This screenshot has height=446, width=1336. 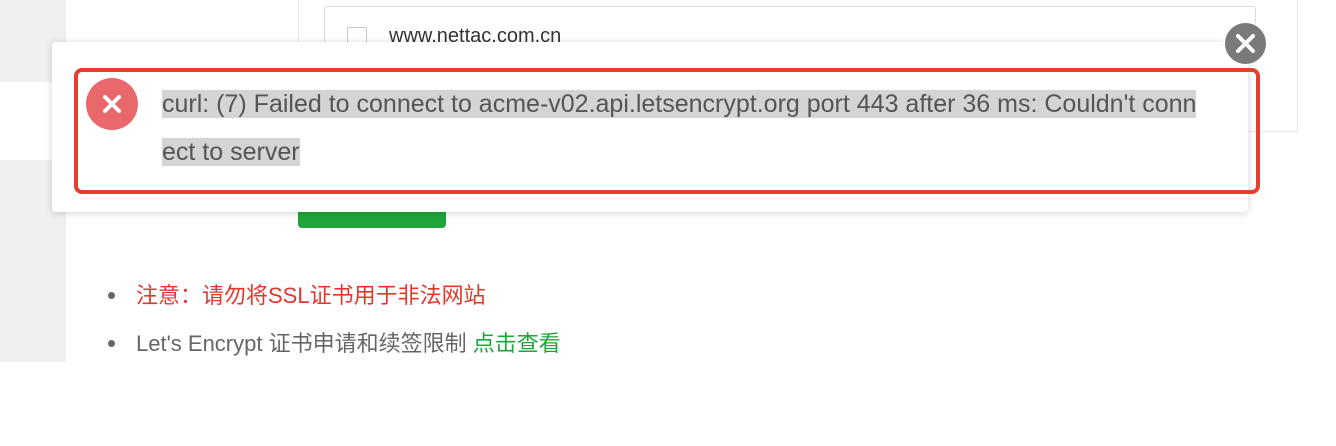 I want to click on list-item: 注意：请勿将SSL证书用于非法网站, so click(x=334, y=296).